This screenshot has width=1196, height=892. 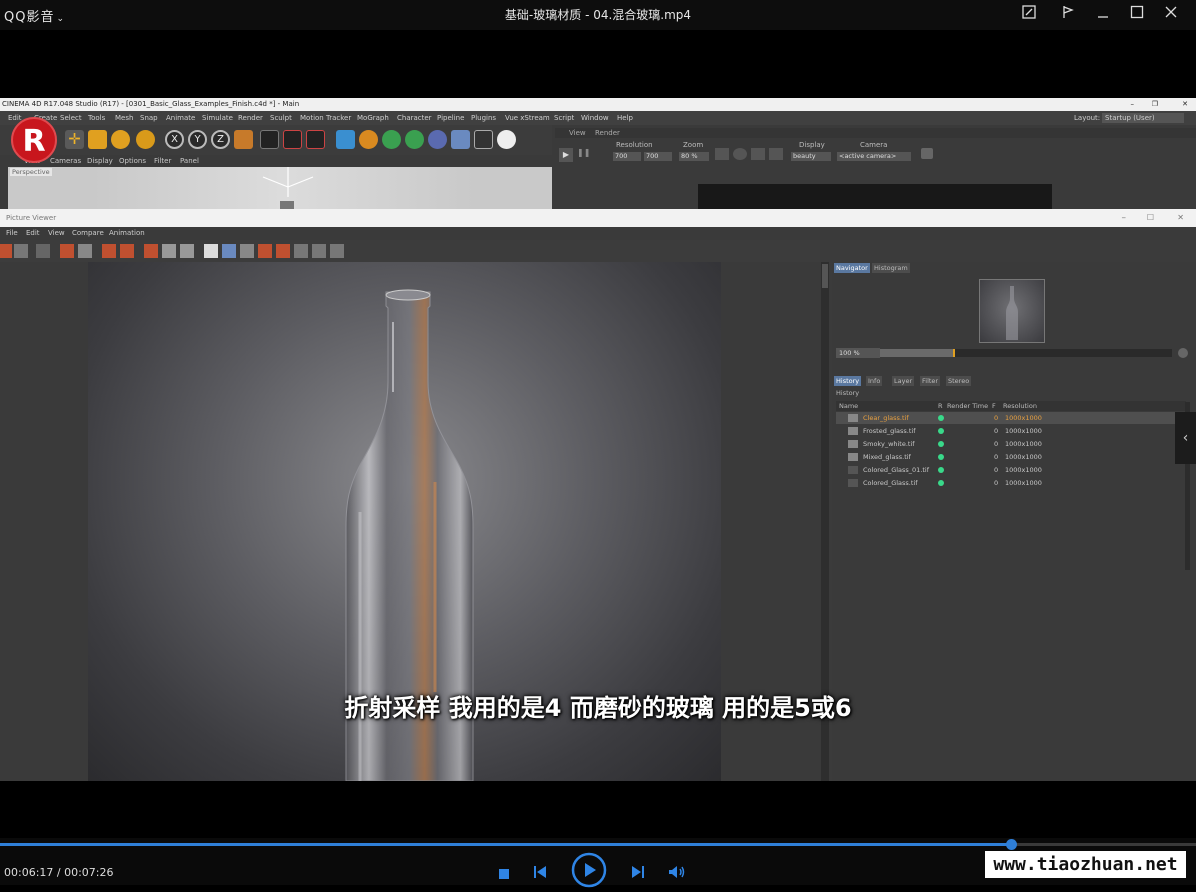 What do you see at coordinates (1171, 14) in the screenshot?
I see `close-icon` at bounding box center [1171, 14].